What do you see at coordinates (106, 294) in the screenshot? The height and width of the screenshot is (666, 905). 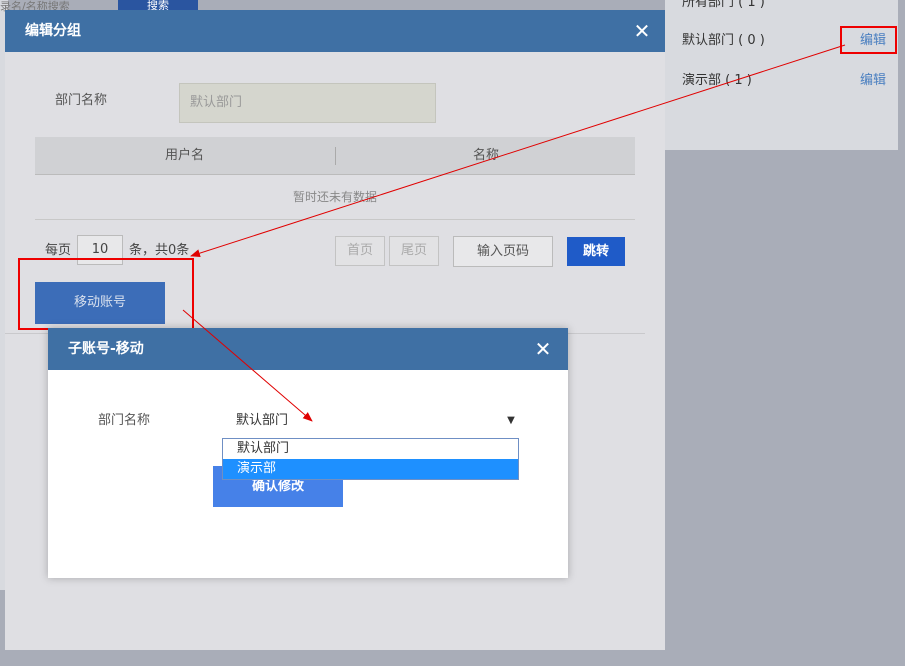 I see `annotation-highlight-move` at bounding box center [106, 294].